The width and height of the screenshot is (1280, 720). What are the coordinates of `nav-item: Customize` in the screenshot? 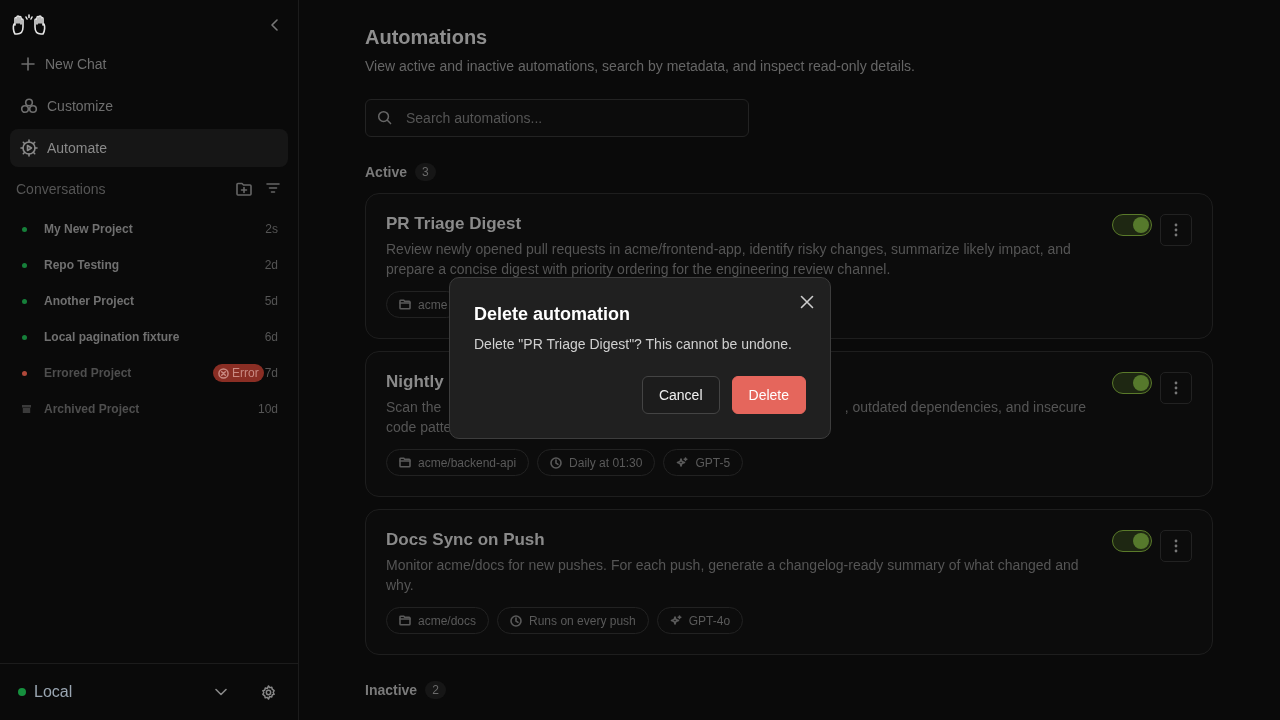 It's located at (149, 106).